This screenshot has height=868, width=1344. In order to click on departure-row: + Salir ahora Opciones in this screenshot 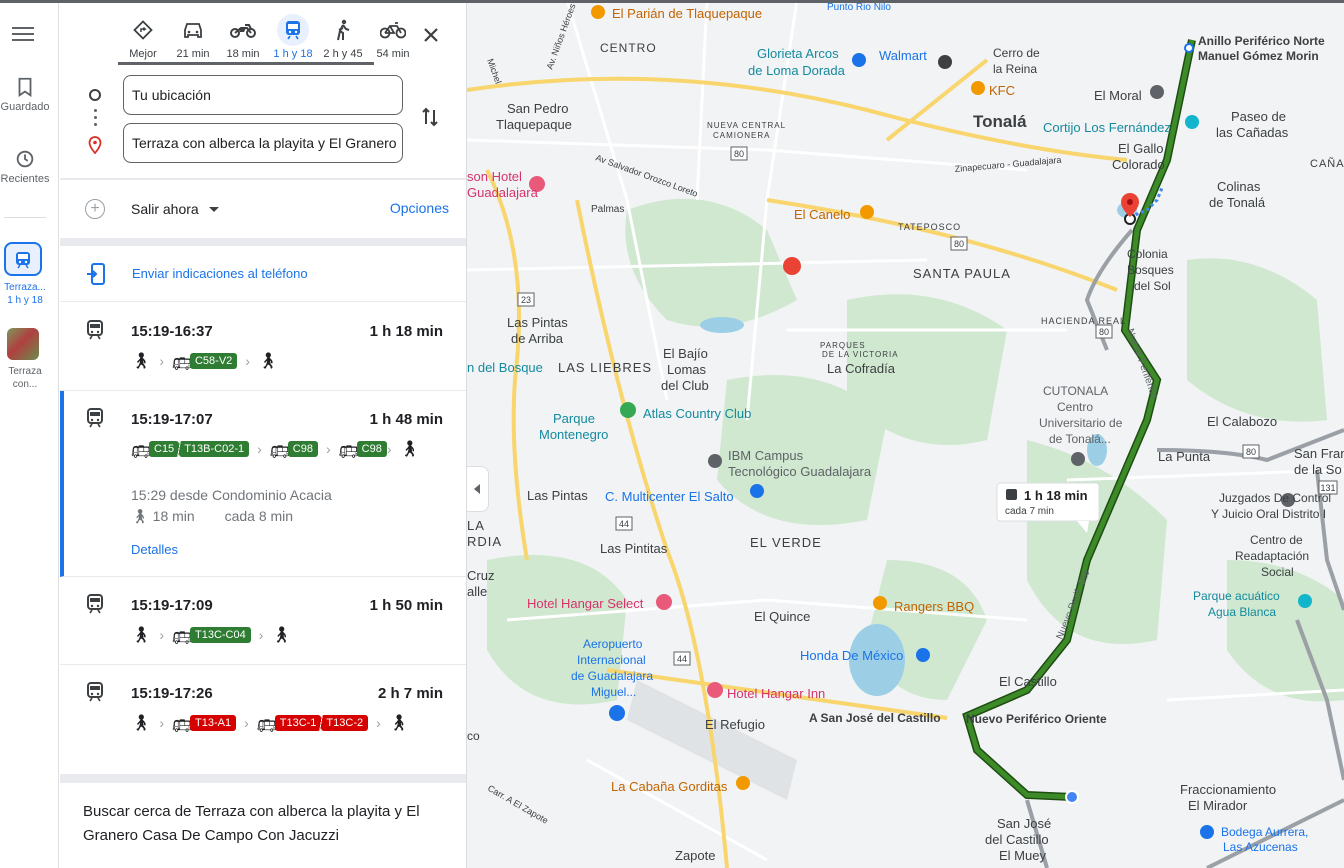, I will do `click(263, 209)`.